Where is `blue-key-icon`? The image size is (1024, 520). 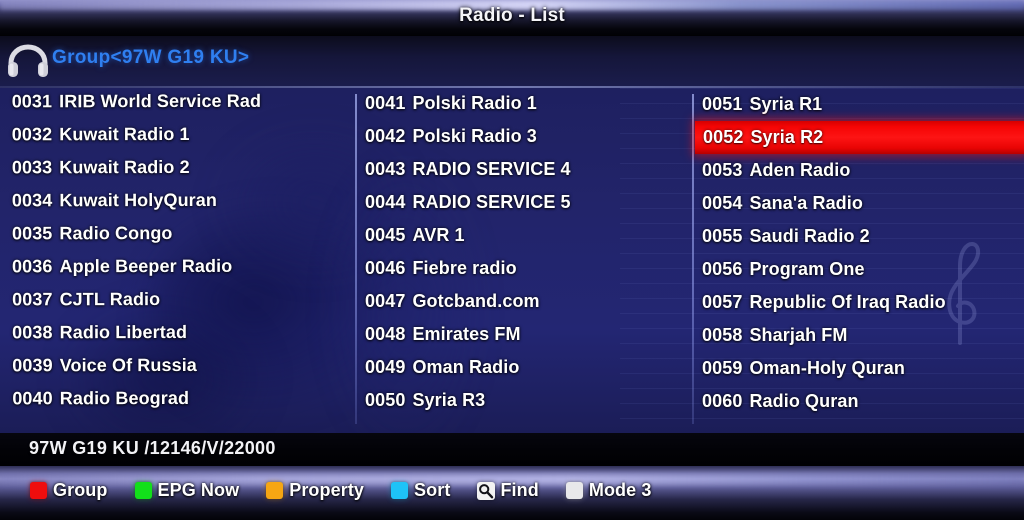 blue-key-icon is located at coordinates (400, 490).